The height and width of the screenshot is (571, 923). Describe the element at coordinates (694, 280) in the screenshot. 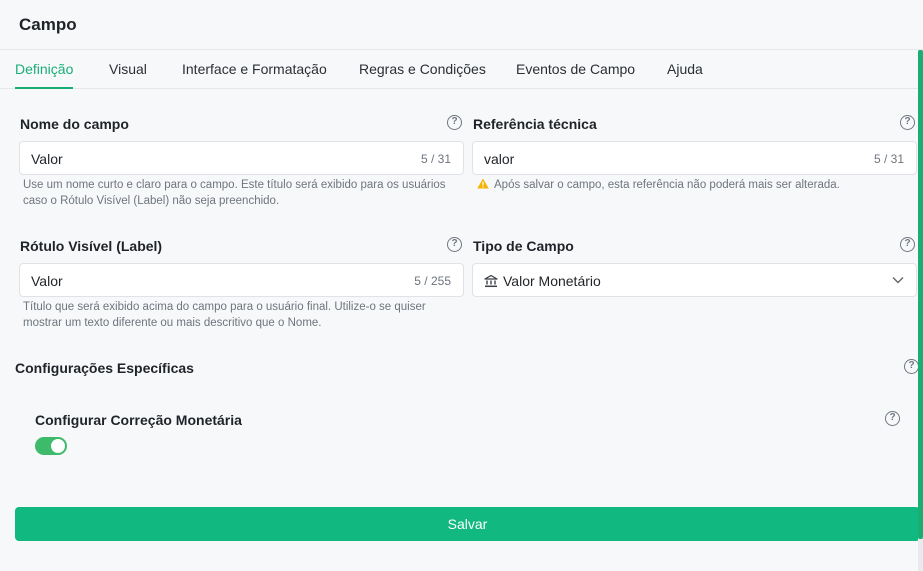

I see `tipo-campo-select: Valor Monetário` at that location.